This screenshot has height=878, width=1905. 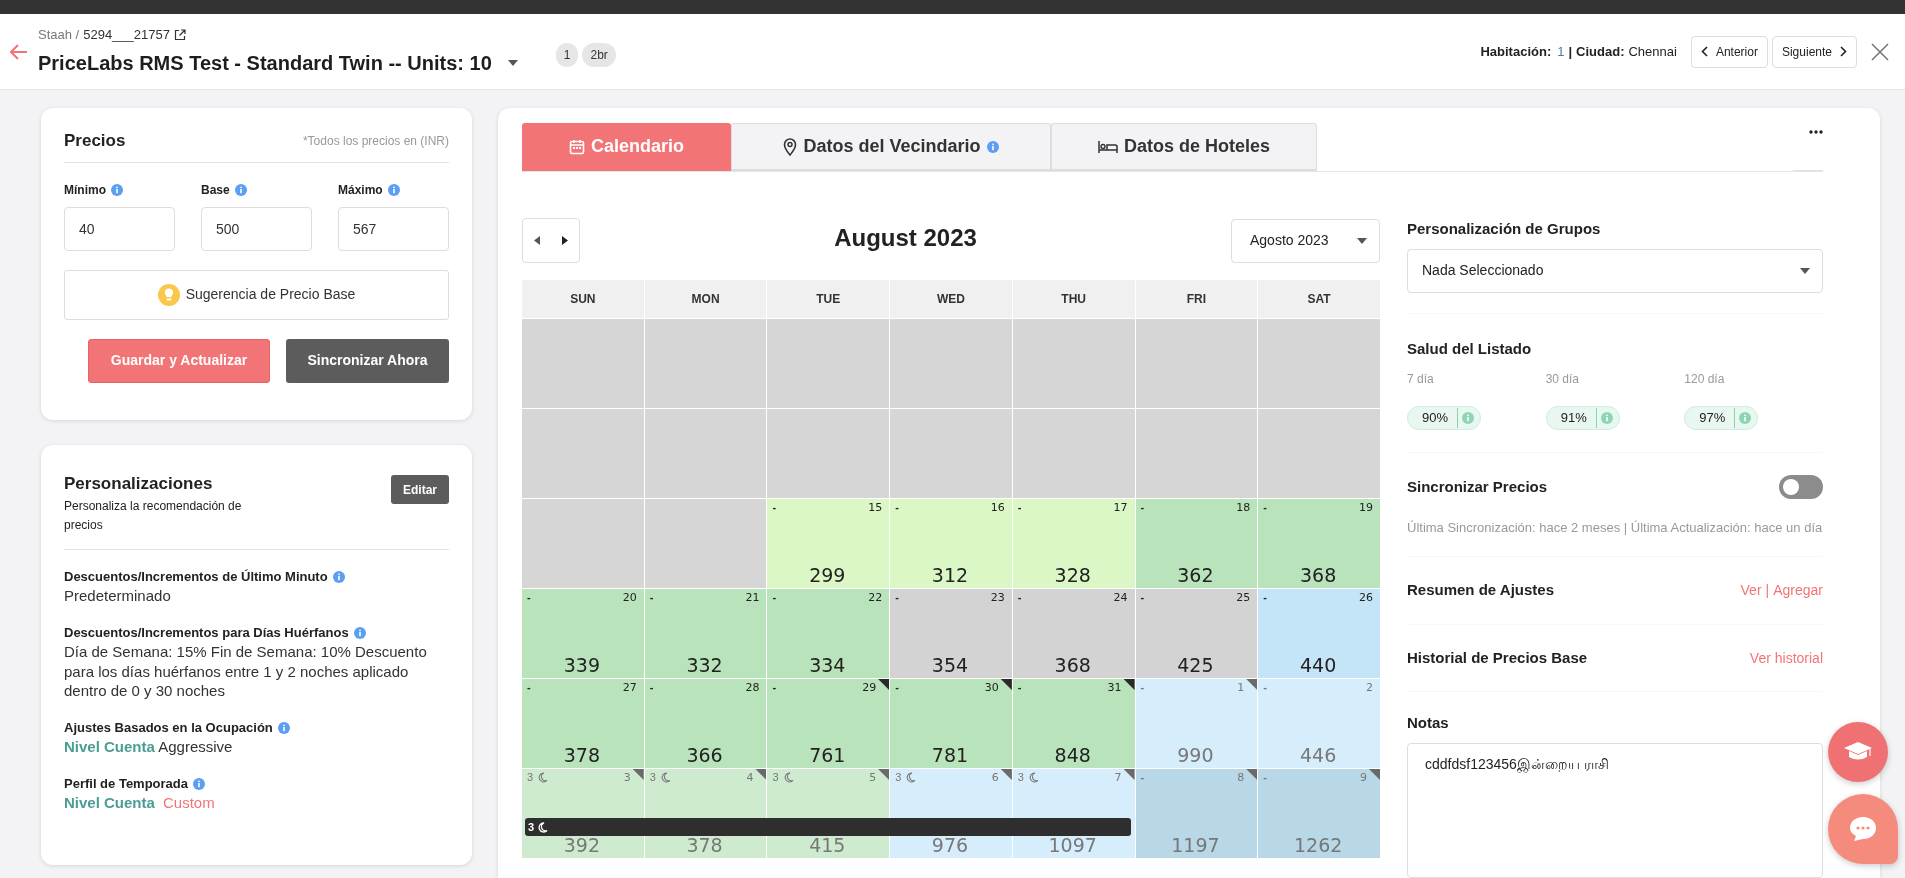 I want to click on calendar-day: - 31 848, so click(x=1073, y=723).